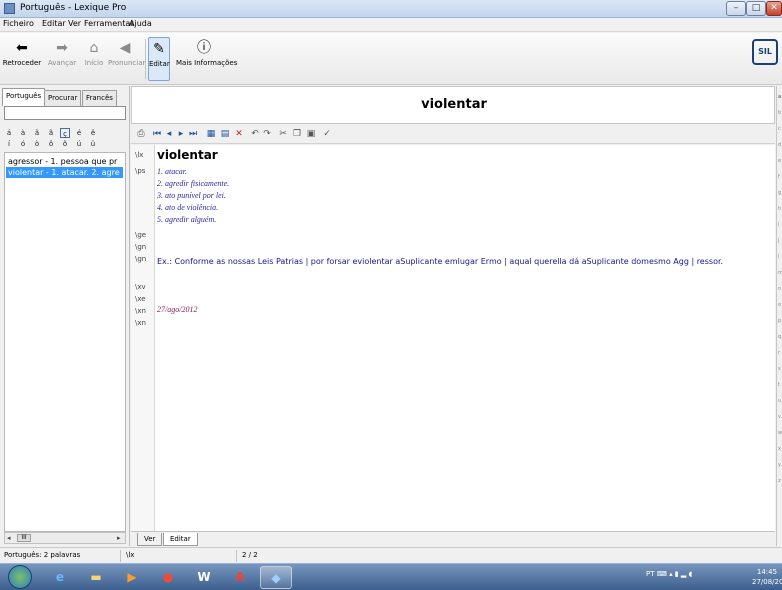  I want to click on close-button: ✕, so click(774, 8).